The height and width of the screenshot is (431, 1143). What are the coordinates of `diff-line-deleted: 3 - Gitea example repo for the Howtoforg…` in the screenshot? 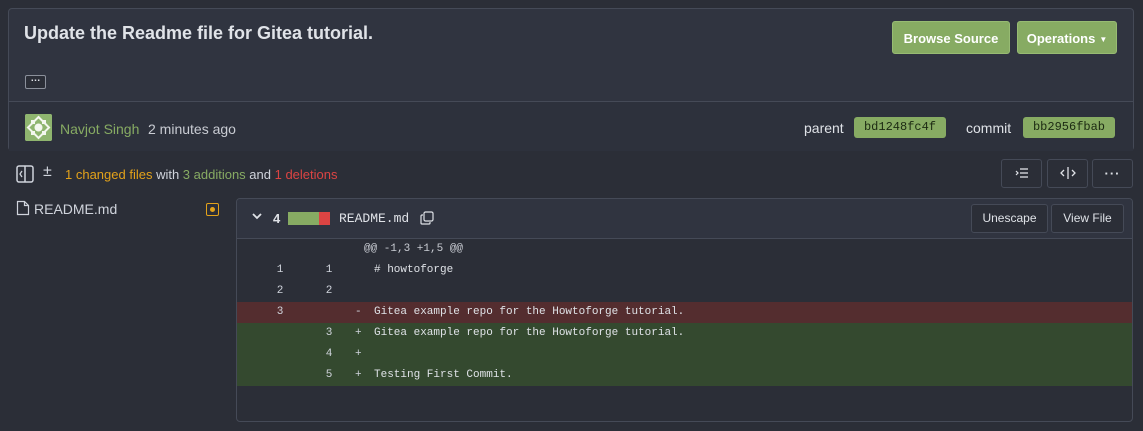 It's located at (684, 312).